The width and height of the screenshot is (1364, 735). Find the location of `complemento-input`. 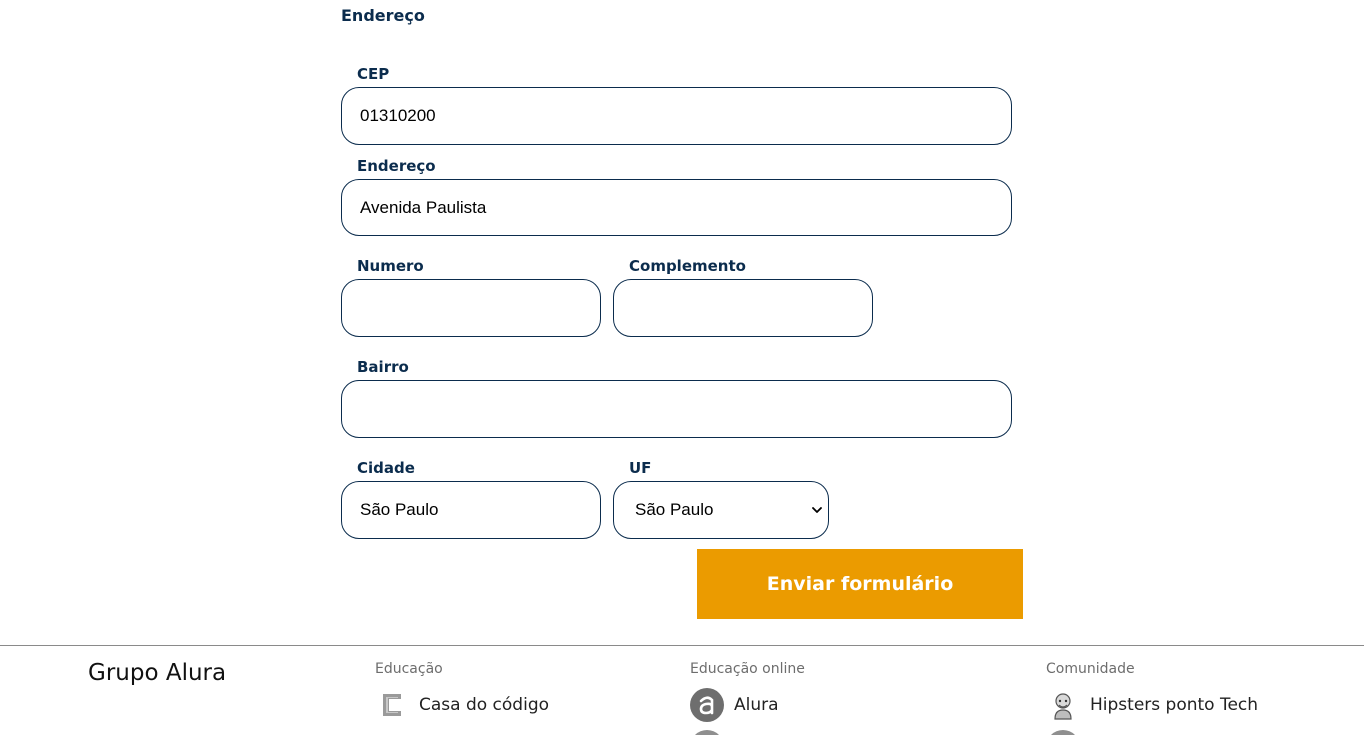

complemento-input is located at coordinates (743, 308).